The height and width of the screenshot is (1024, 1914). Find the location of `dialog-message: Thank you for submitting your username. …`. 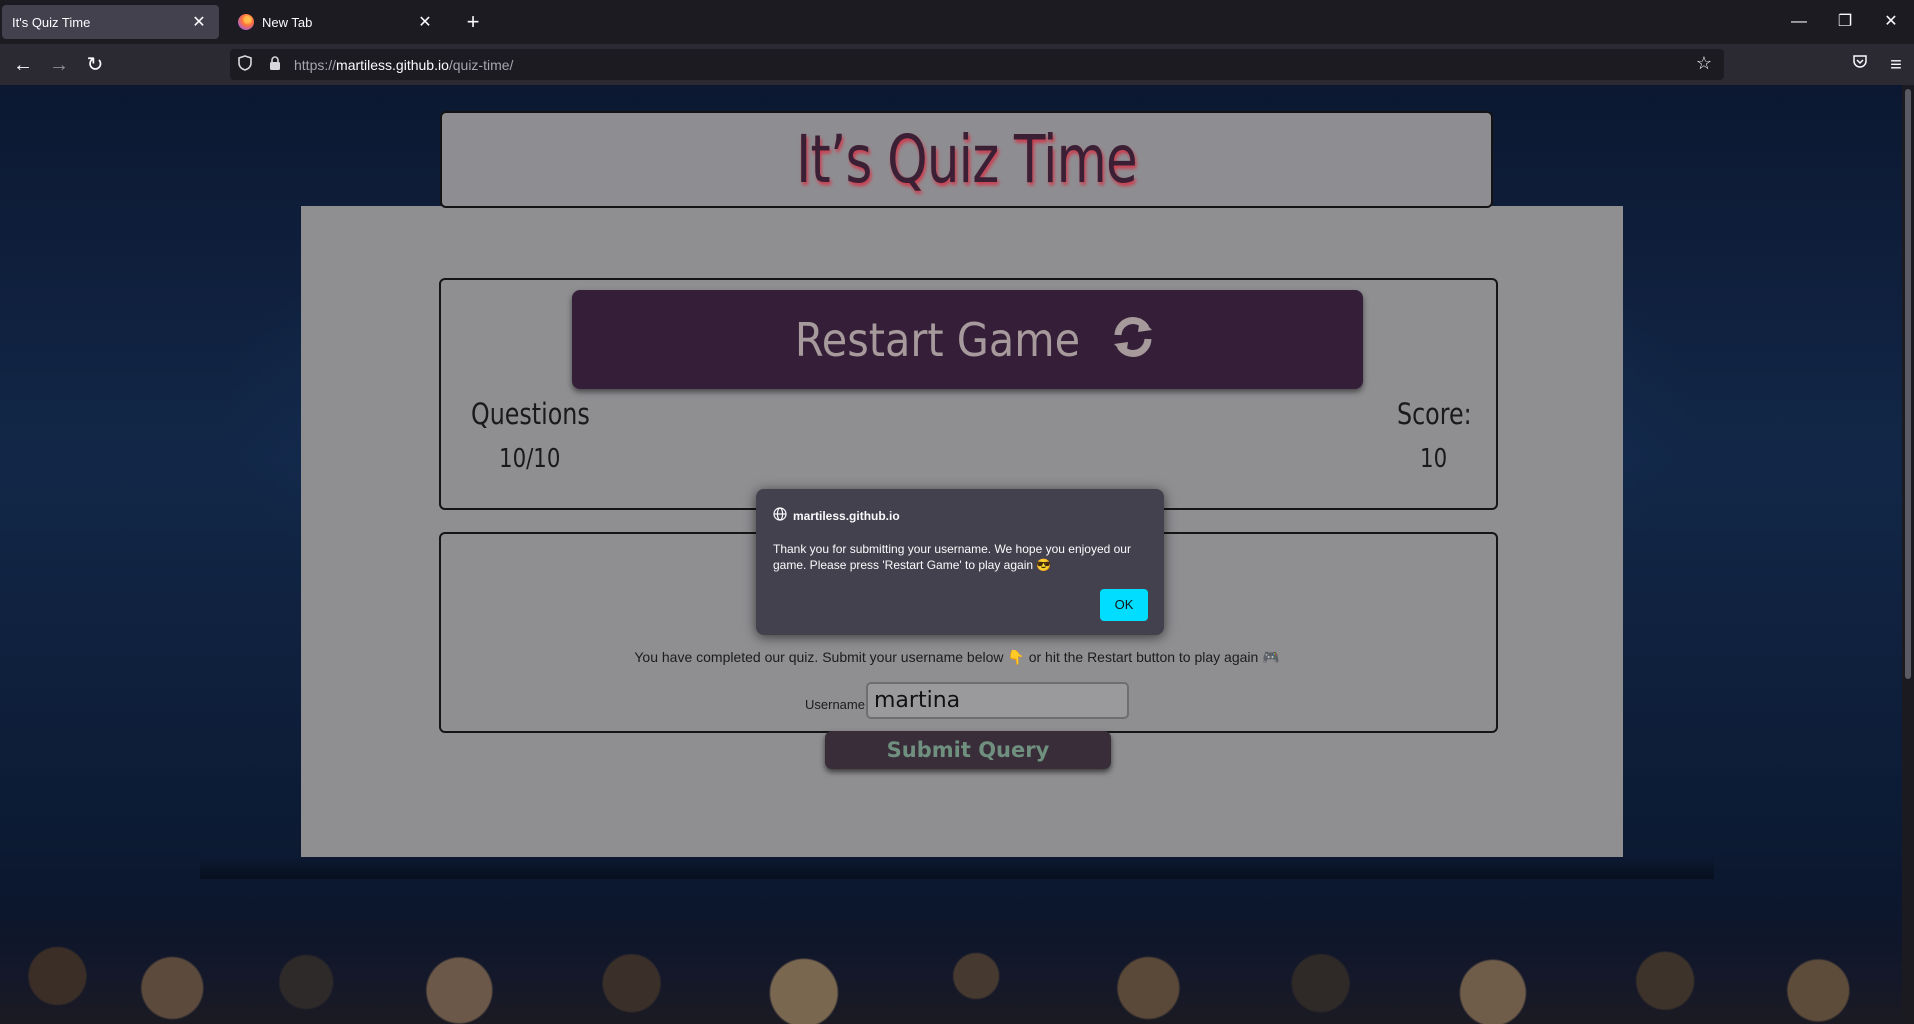

dialog-message: Thank you for submitting your username. … is located at coordinates (952, 557).